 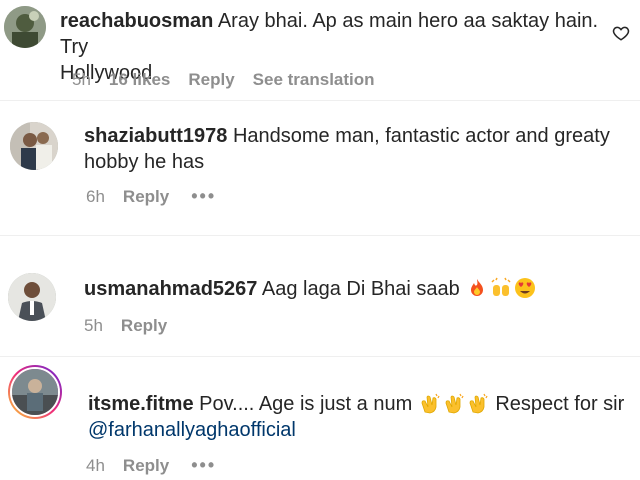 I want to click on comment-meta: 6h Reply •••, so click(x=151, y=196).